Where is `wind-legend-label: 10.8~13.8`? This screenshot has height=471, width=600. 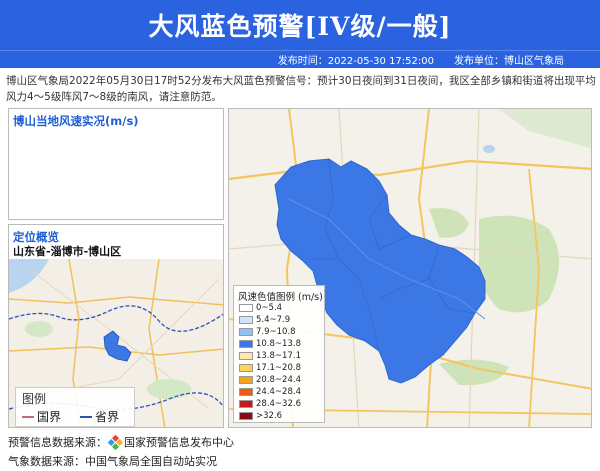
wind-legend-label: 10.8~13.8 is located at coordinates (278, 344).